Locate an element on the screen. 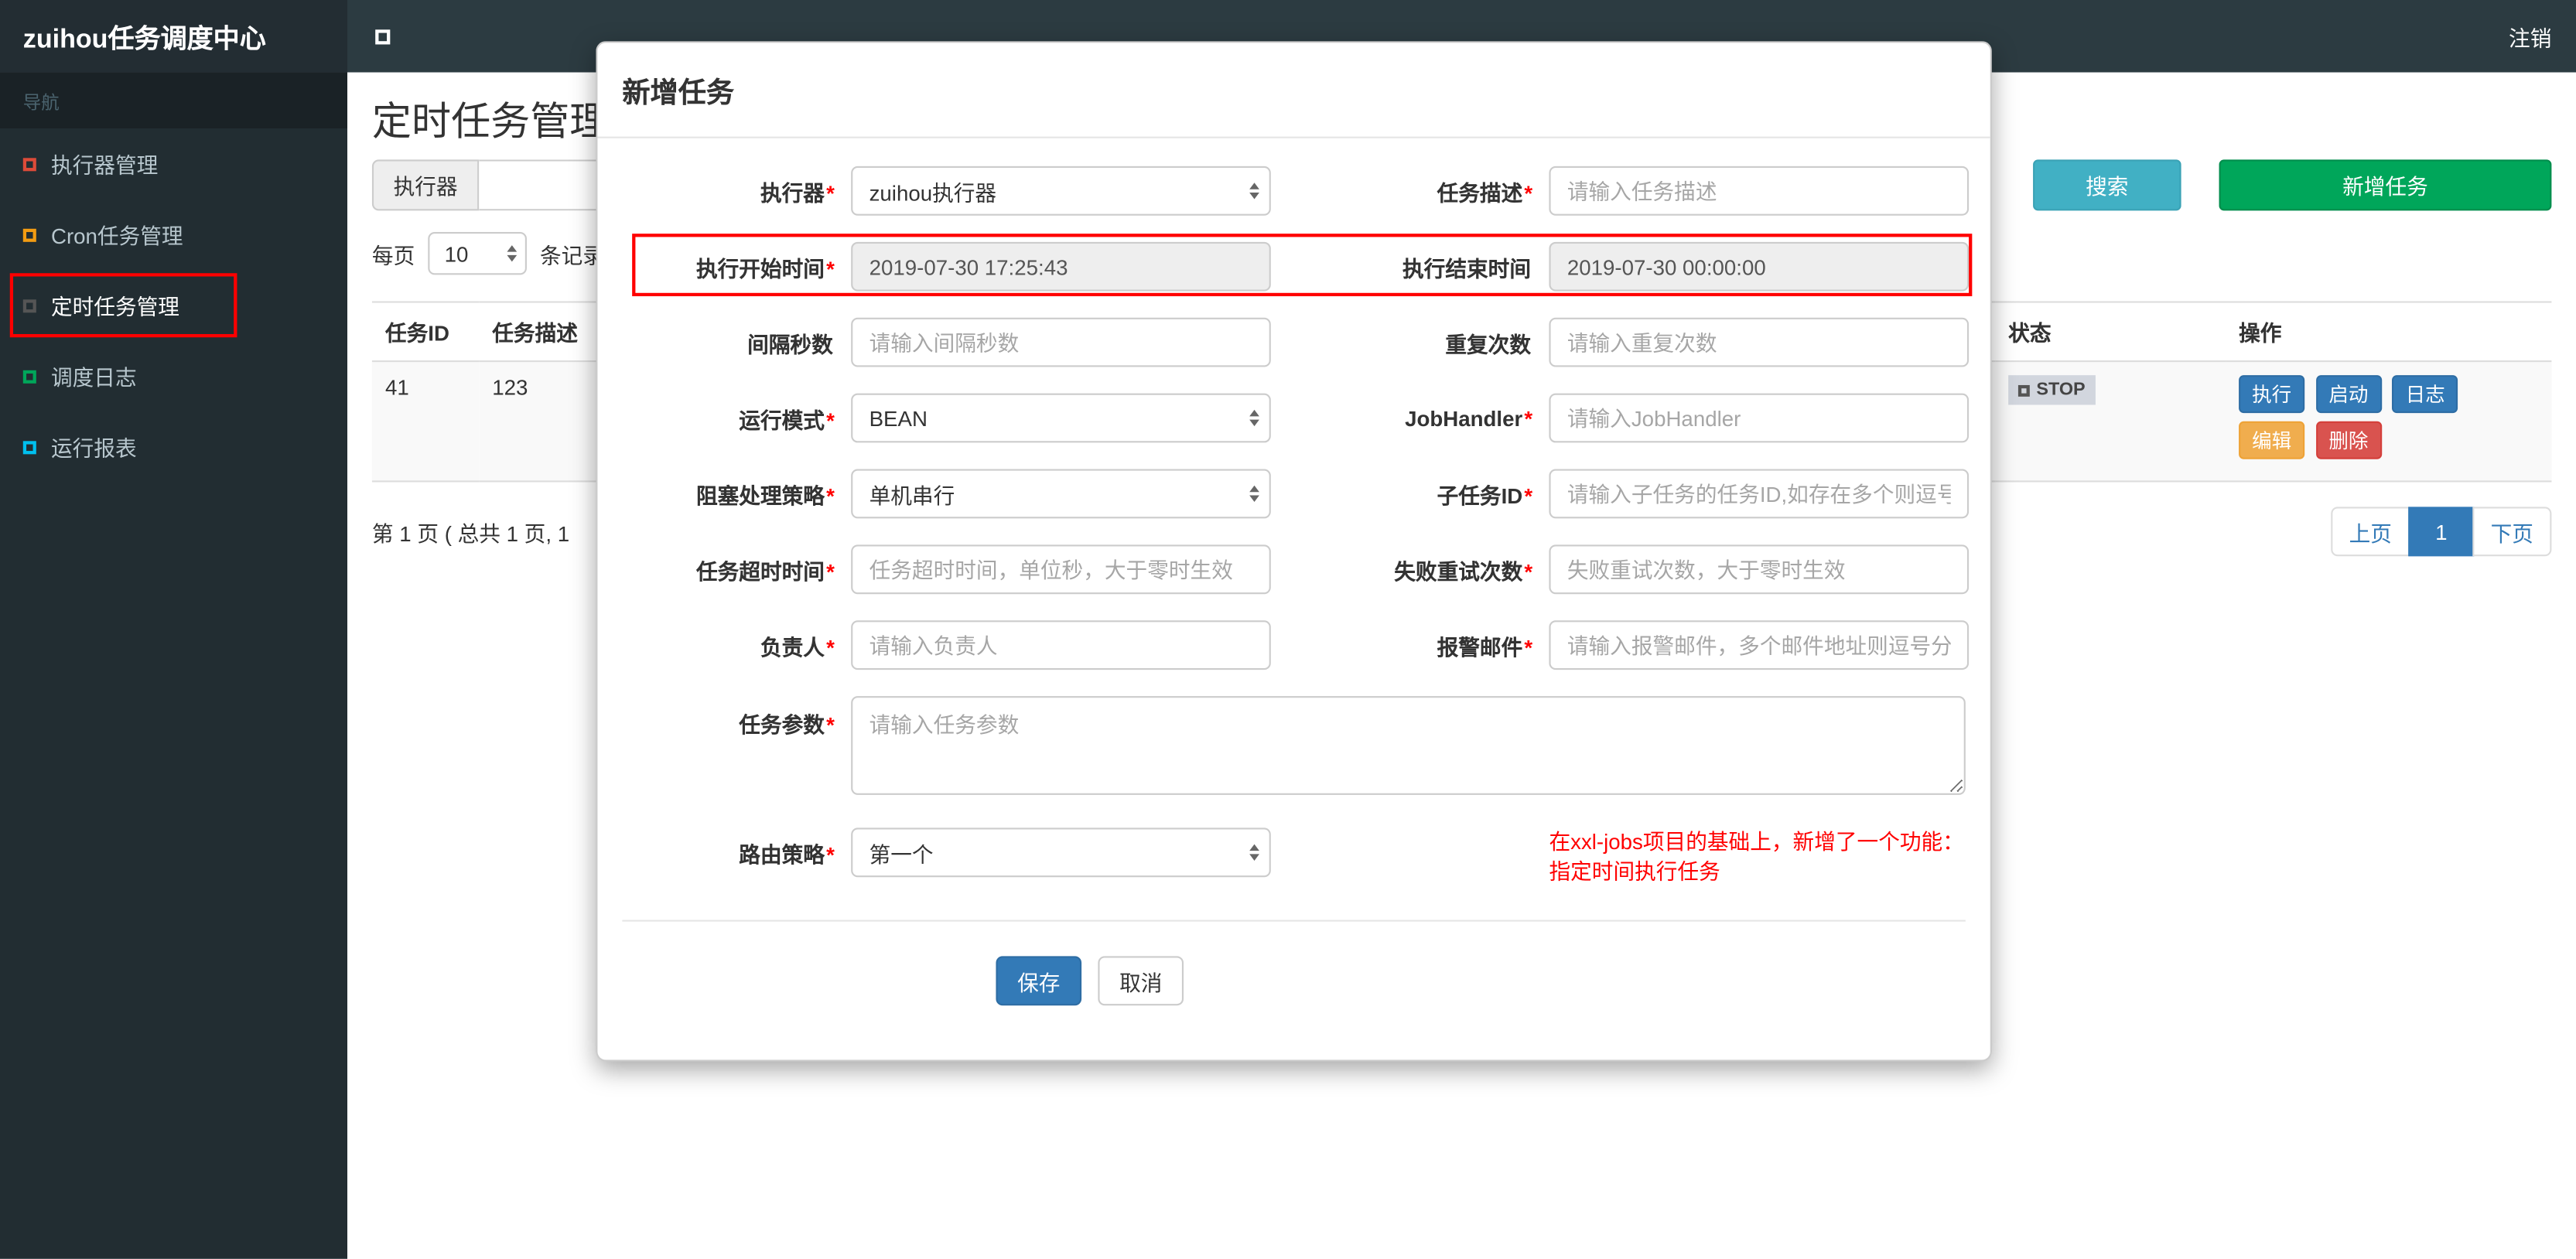 The image size is (2576, 1259). sidebar-item-label: 调度日志 is located at coordinates (93, 378).